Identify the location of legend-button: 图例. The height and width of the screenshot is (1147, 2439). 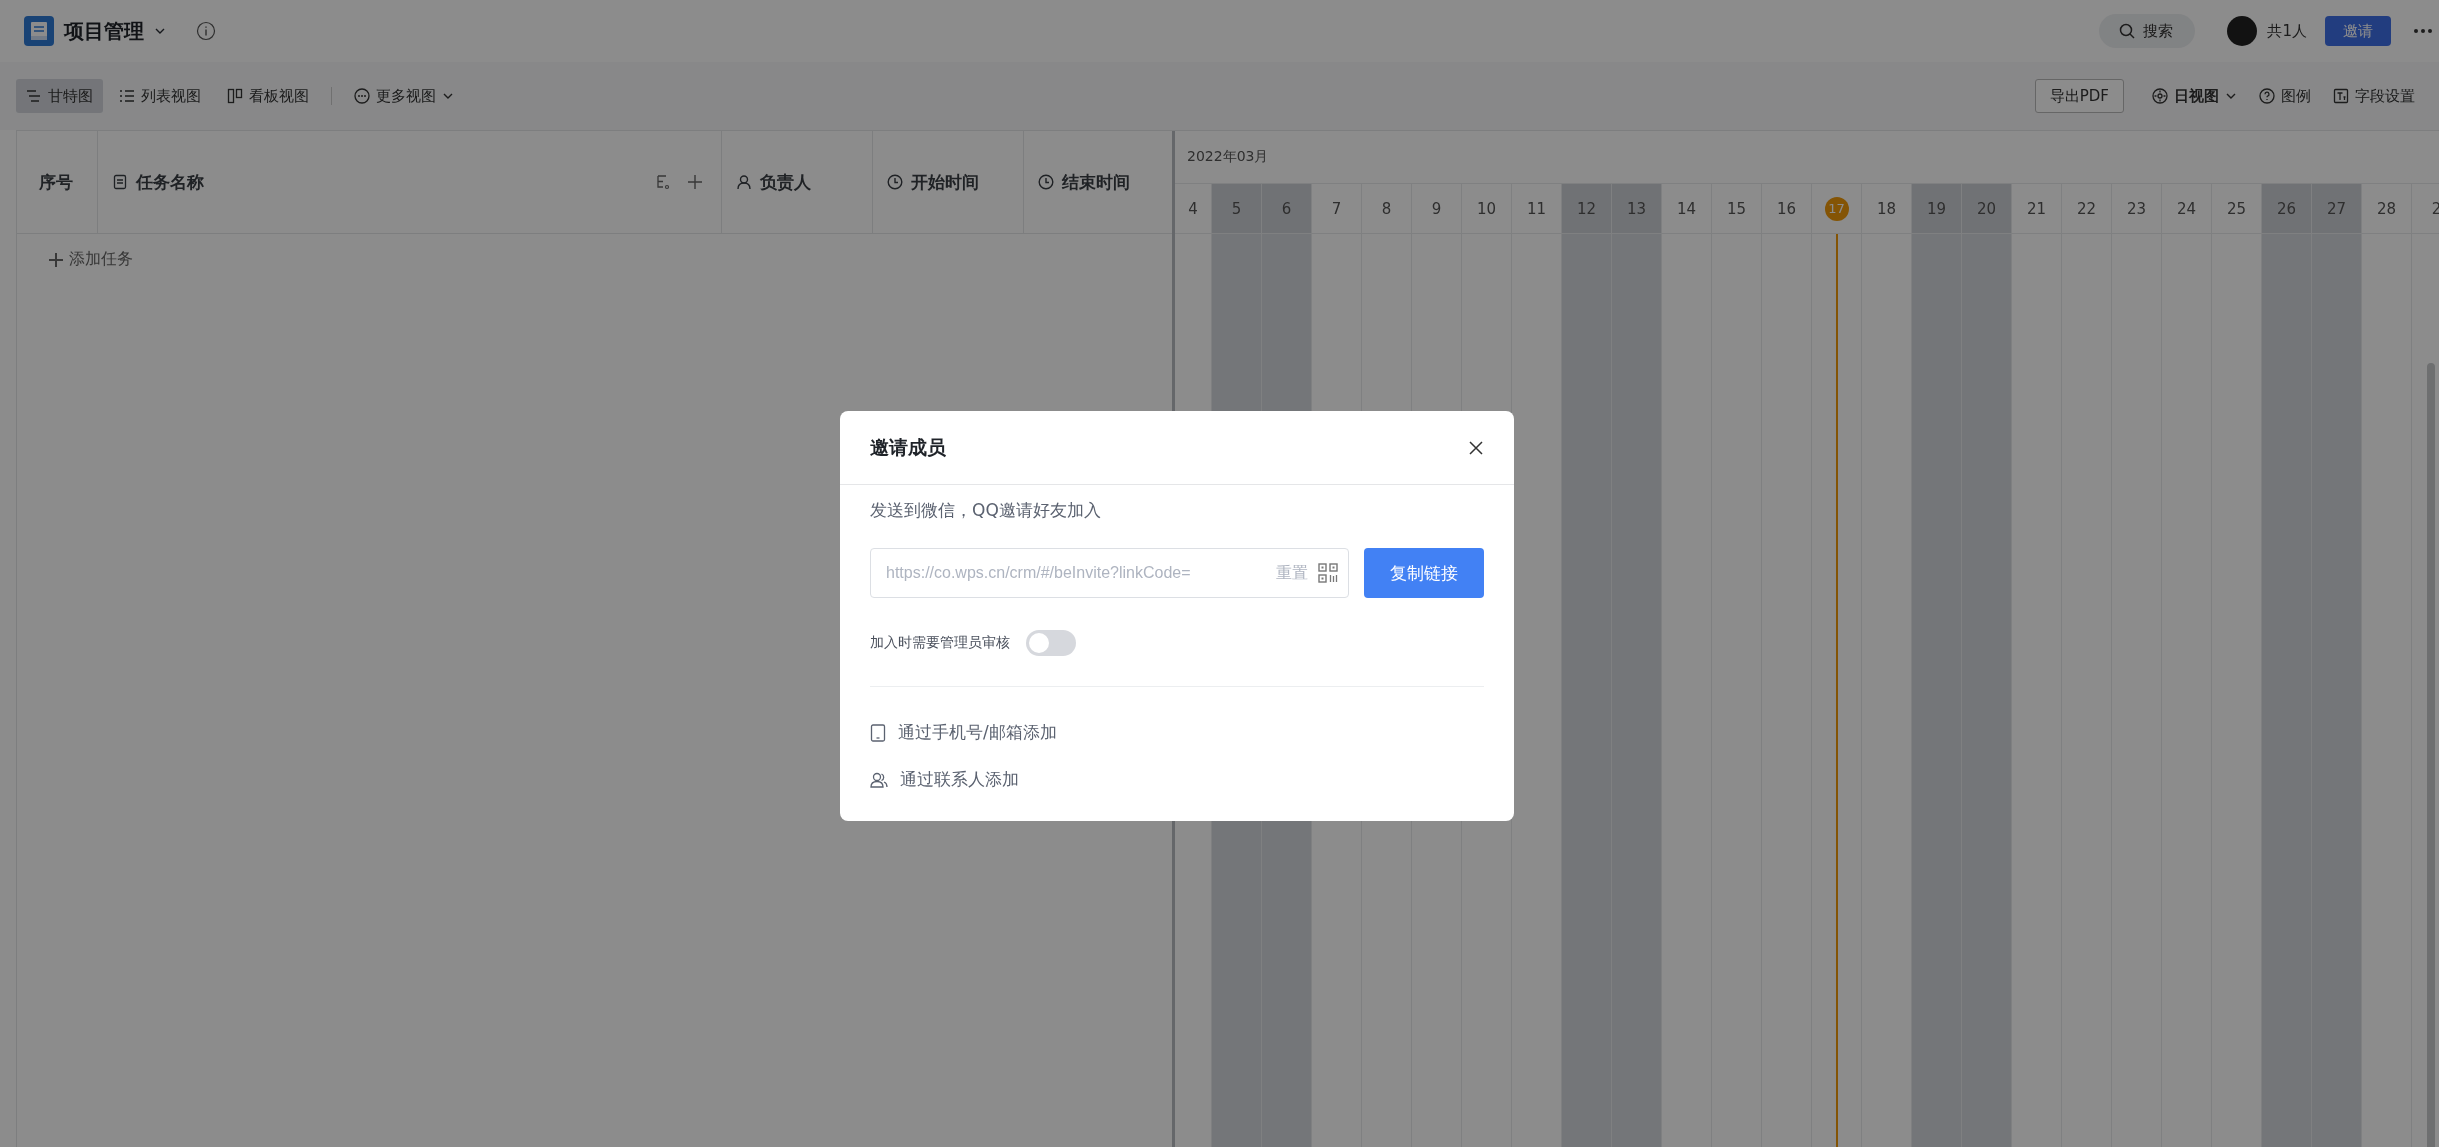
(2285, 96).